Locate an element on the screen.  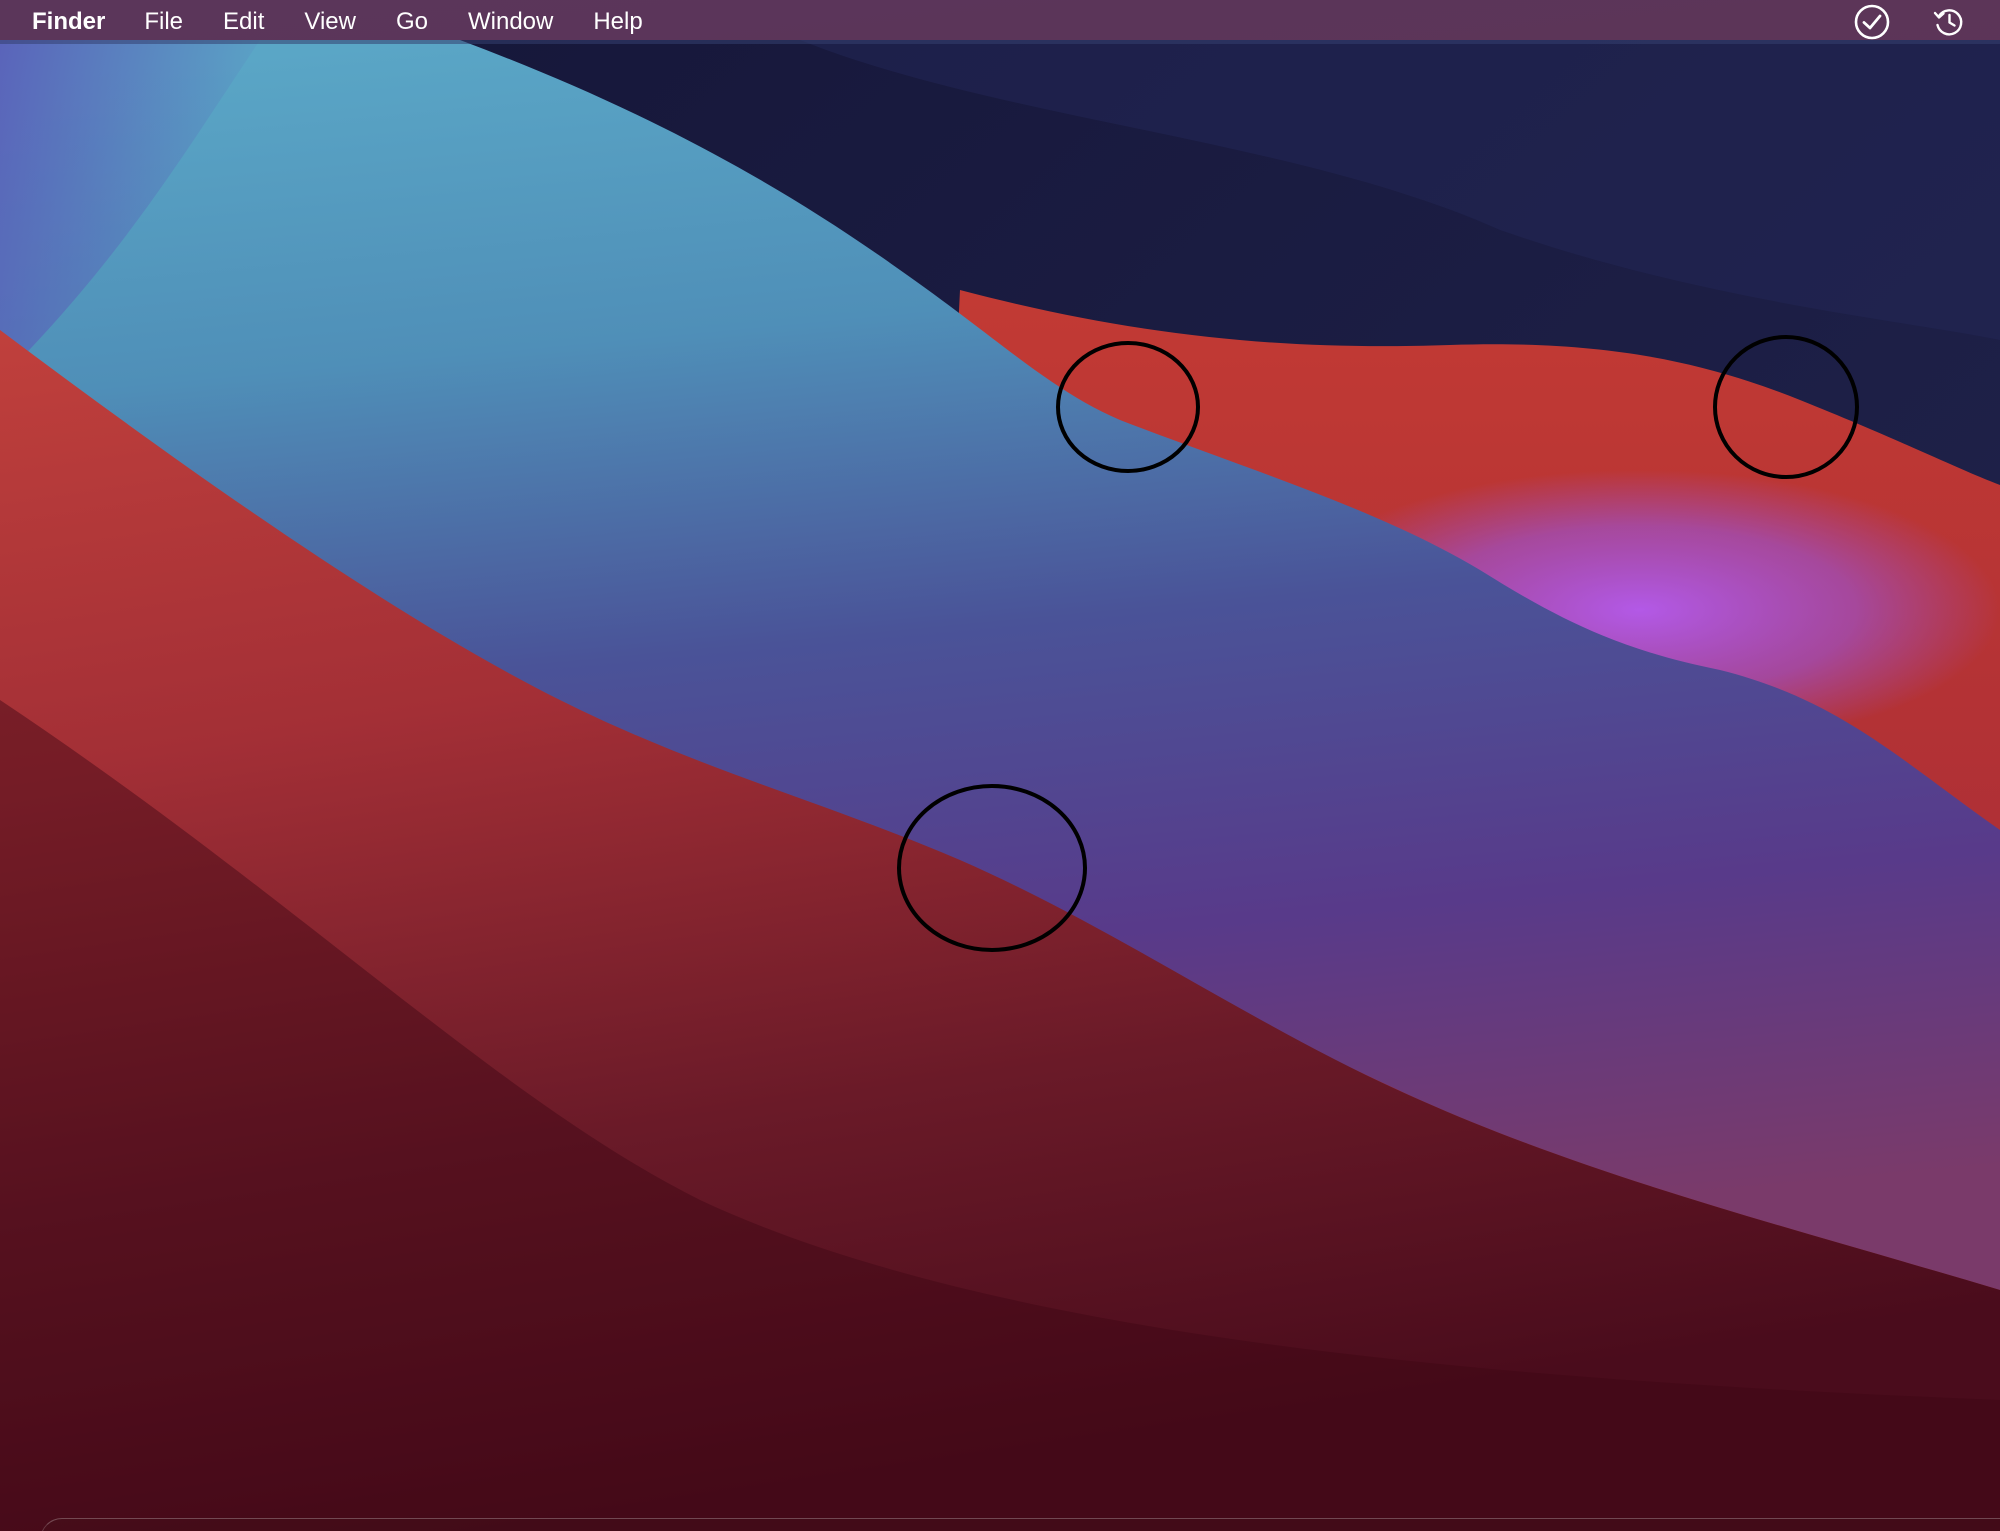
dock-edge is located at coordinates (1020, 1524).